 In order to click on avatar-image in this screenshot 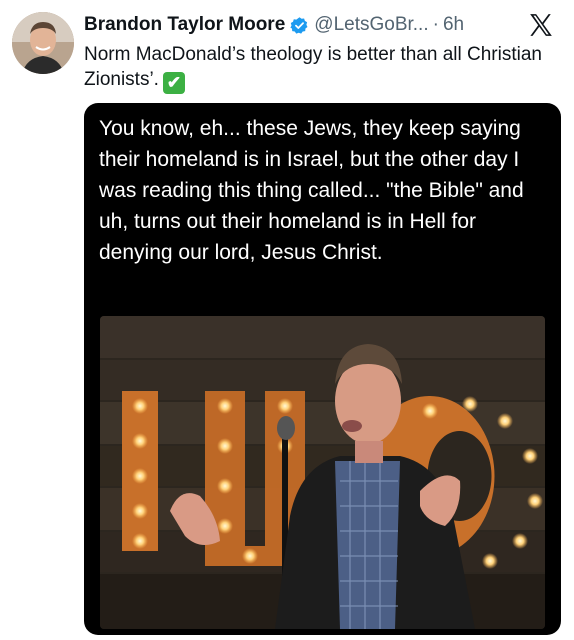, I will do `click(43, 43)`.